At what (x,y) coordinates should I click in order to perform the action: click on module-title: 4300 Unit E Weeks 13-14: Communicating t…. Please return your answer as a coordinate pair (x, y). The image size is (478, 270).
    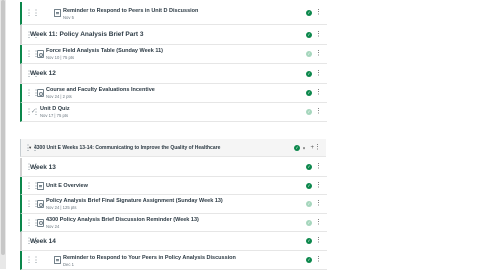
    Looking at the image, I should click on (127, 148).